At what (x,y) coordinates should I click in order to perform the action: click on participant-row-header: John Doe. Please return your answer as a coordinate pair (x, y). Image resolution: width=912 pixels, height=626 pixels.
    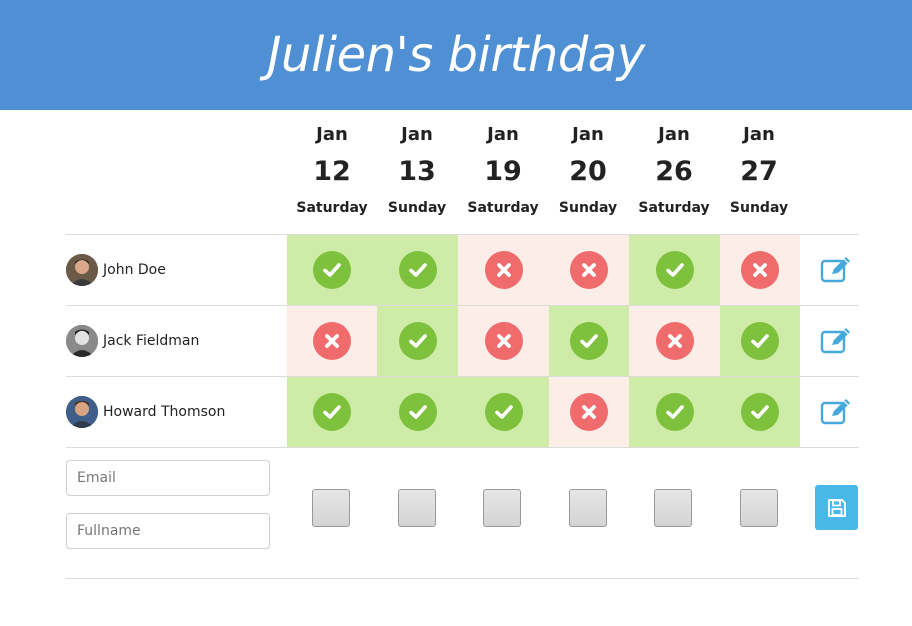
    Looking at the image, I should click on (176, 270).